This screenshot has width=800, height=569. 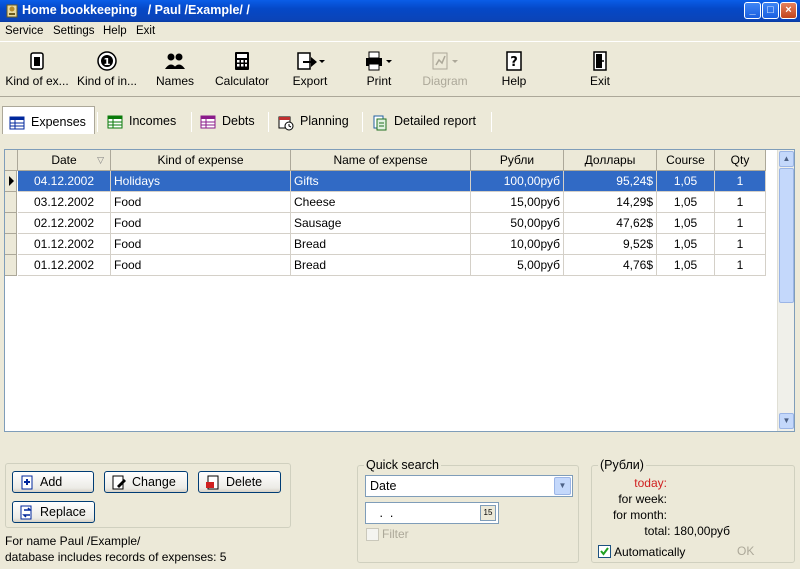 What do you see at coordinates (107, 62) in the screenshot?
I see `svg-text: 1` at bounding box center [107, 62].